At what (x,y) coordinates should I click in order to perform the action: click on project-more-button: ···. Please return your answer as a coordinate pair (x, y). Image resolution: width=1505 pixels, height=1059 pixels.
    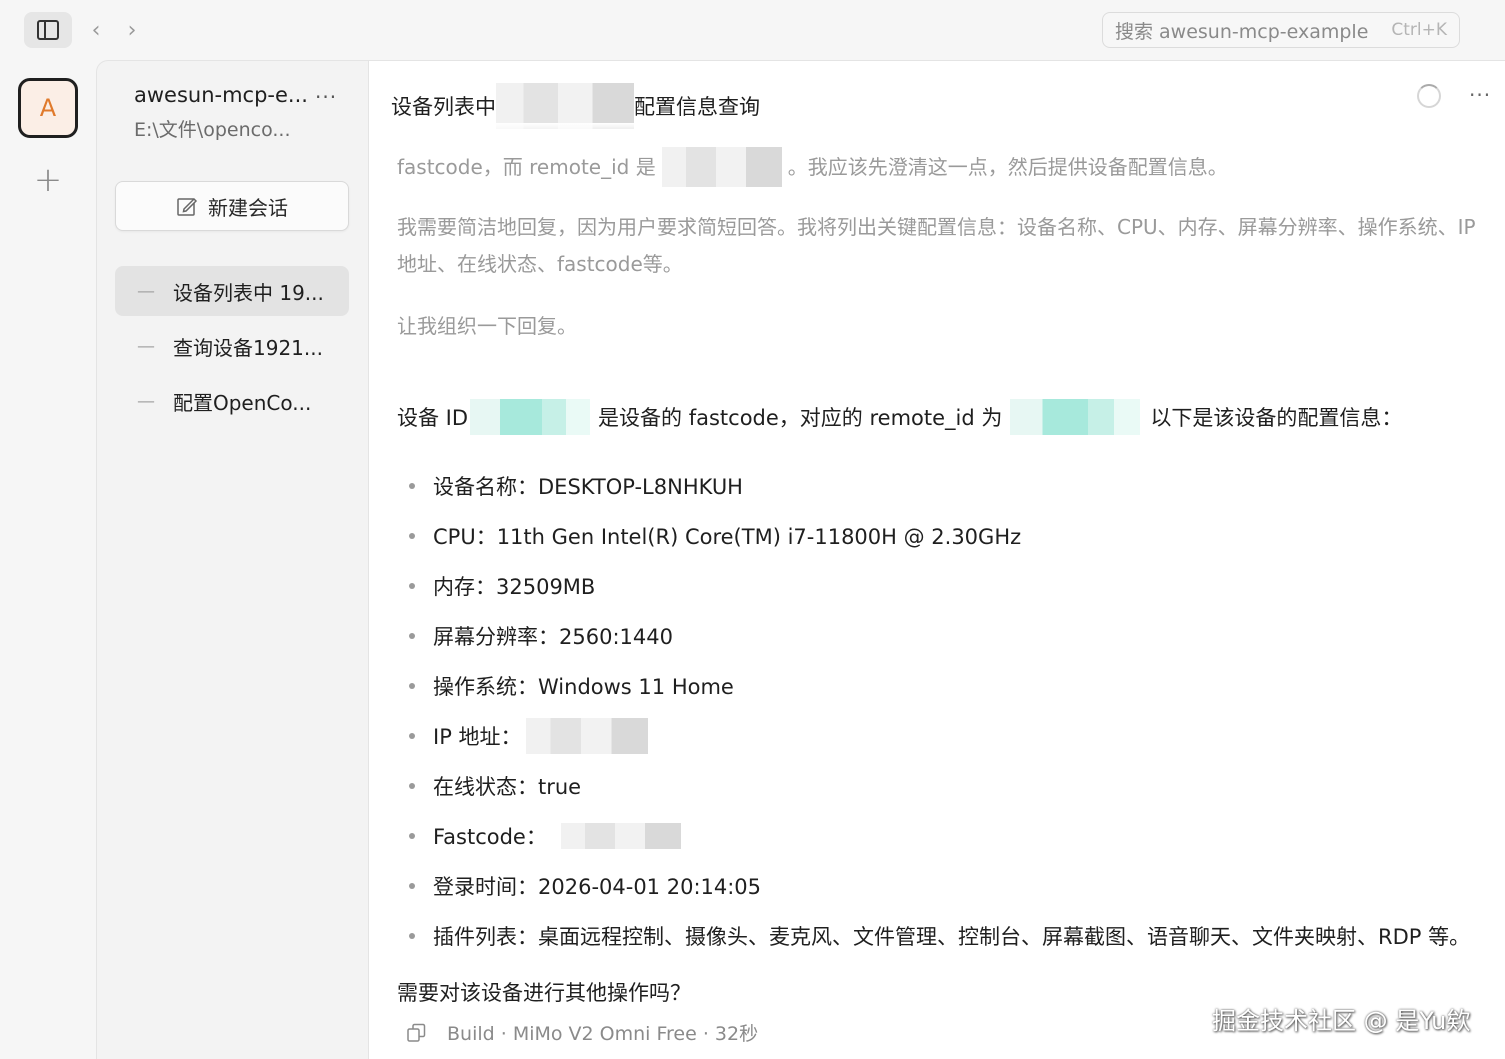
    Looking at the image, I should click on (326, 97).